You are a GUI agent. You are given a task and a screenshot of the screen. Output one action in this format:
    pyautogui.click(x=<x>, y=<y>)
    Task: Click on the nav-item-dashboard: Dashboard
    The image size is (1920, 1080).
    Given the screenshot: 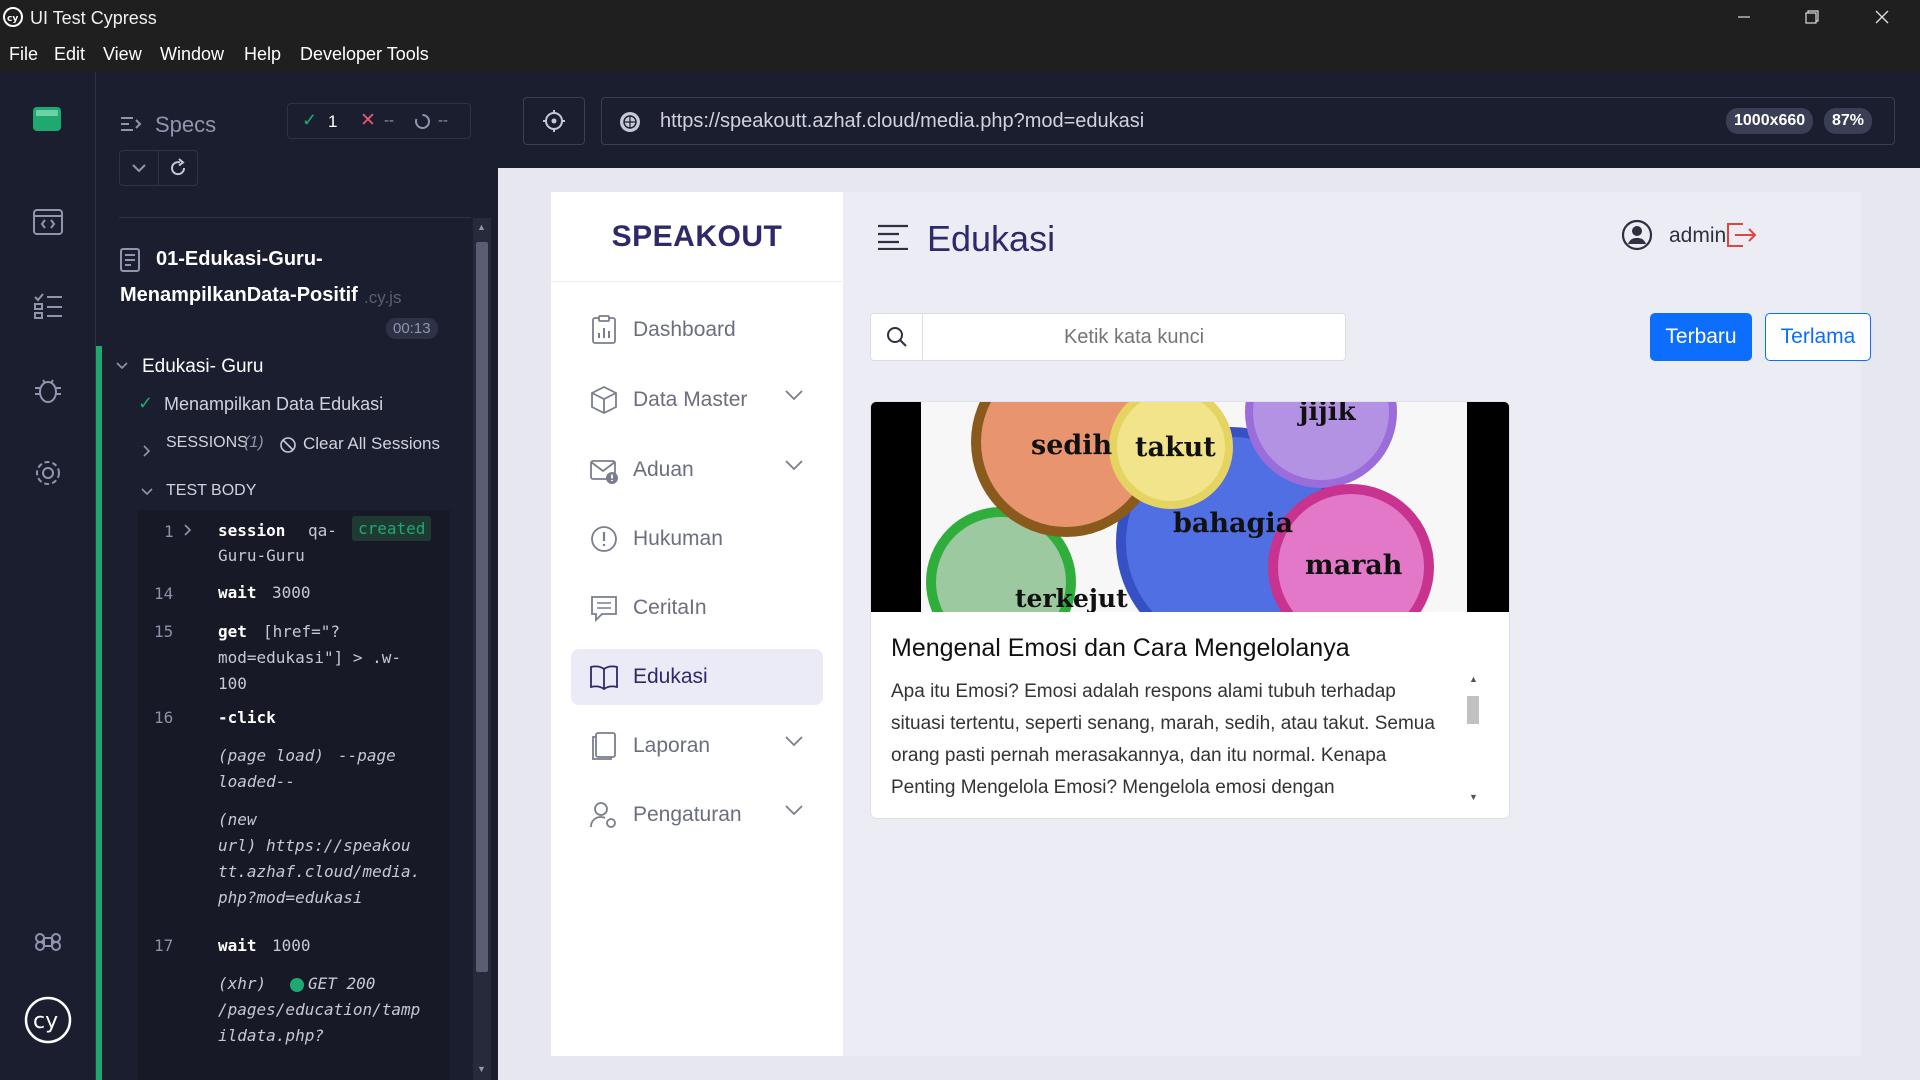 What is the action you would take?
    pyautogui.click(x=697, y=330)
    